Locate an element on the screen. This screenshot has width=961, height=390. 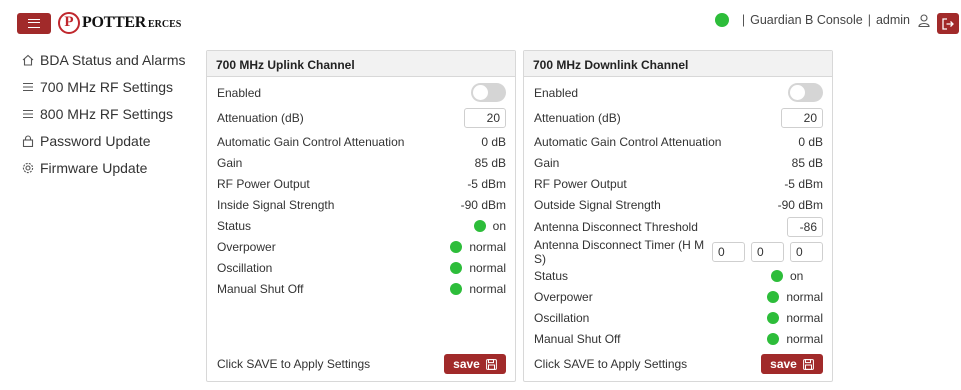
logout-button is located at coordinates (948, 23).